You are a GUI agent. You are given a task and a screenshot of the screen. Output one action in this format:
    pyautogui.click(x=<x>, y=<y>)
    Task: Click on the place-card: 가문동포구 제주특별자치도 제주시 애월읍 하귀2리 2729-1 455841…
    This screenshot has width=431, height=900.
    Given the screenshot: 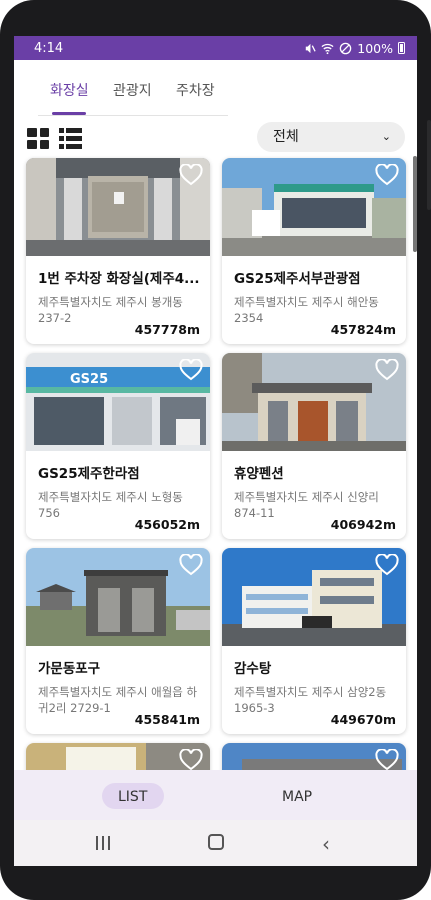 What is the action you would take?
    pyautogui.click(x=118, y=641)
    